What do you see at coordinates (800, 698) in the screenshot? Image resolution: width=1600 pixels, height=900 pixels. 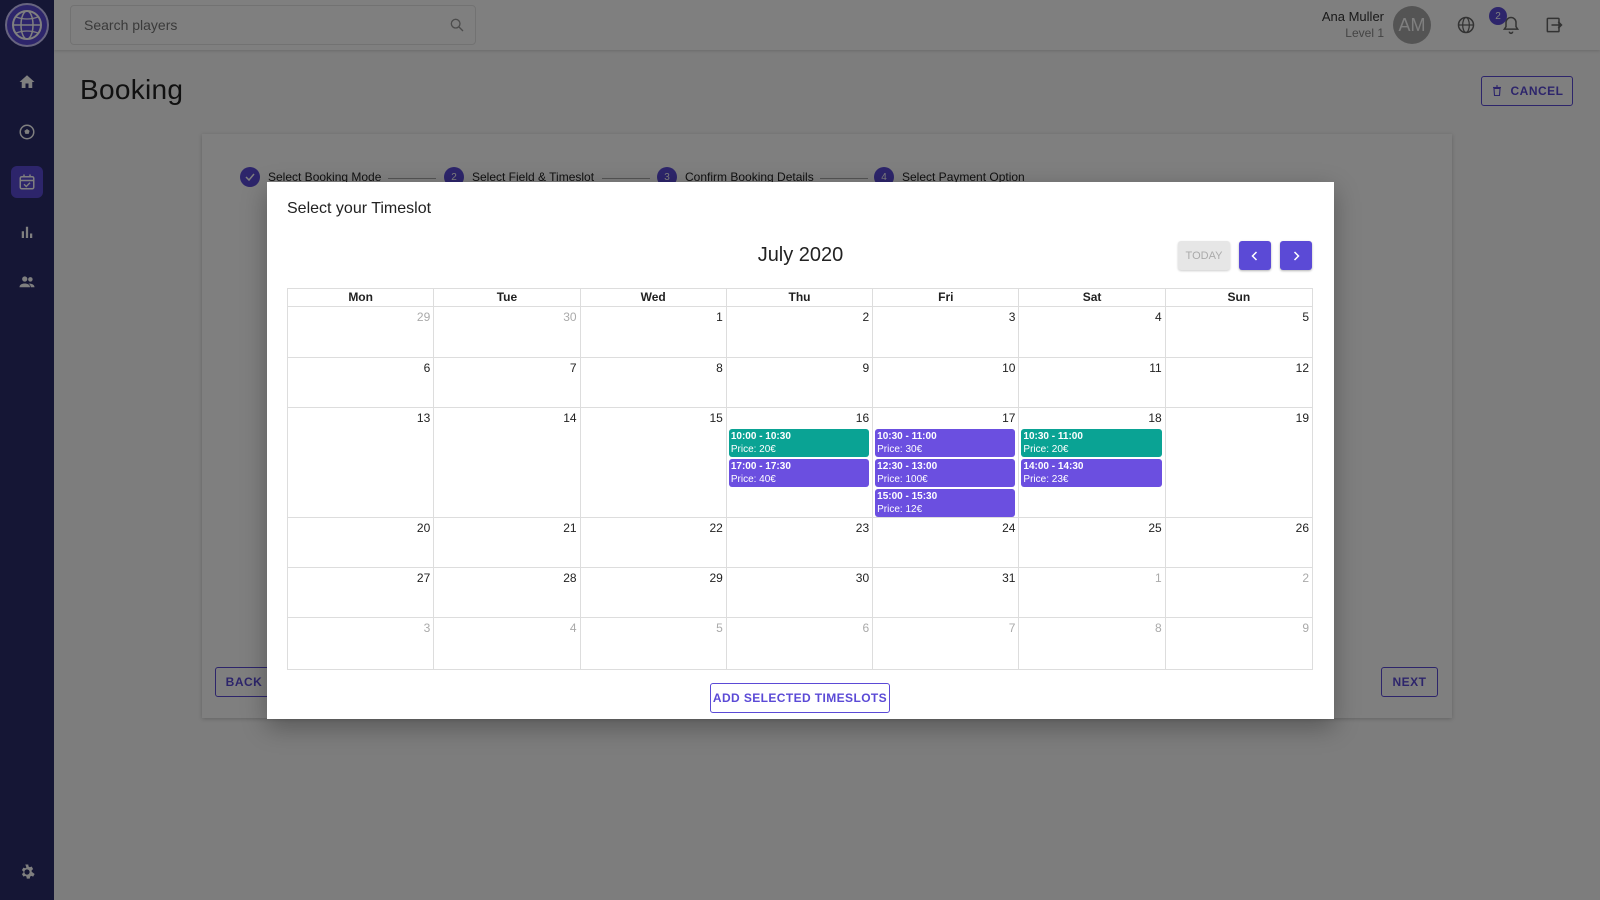 I see `add-selected-timeslots-button: ADD SELECTED TIMESLOTS` at bounding box center [800, 698].